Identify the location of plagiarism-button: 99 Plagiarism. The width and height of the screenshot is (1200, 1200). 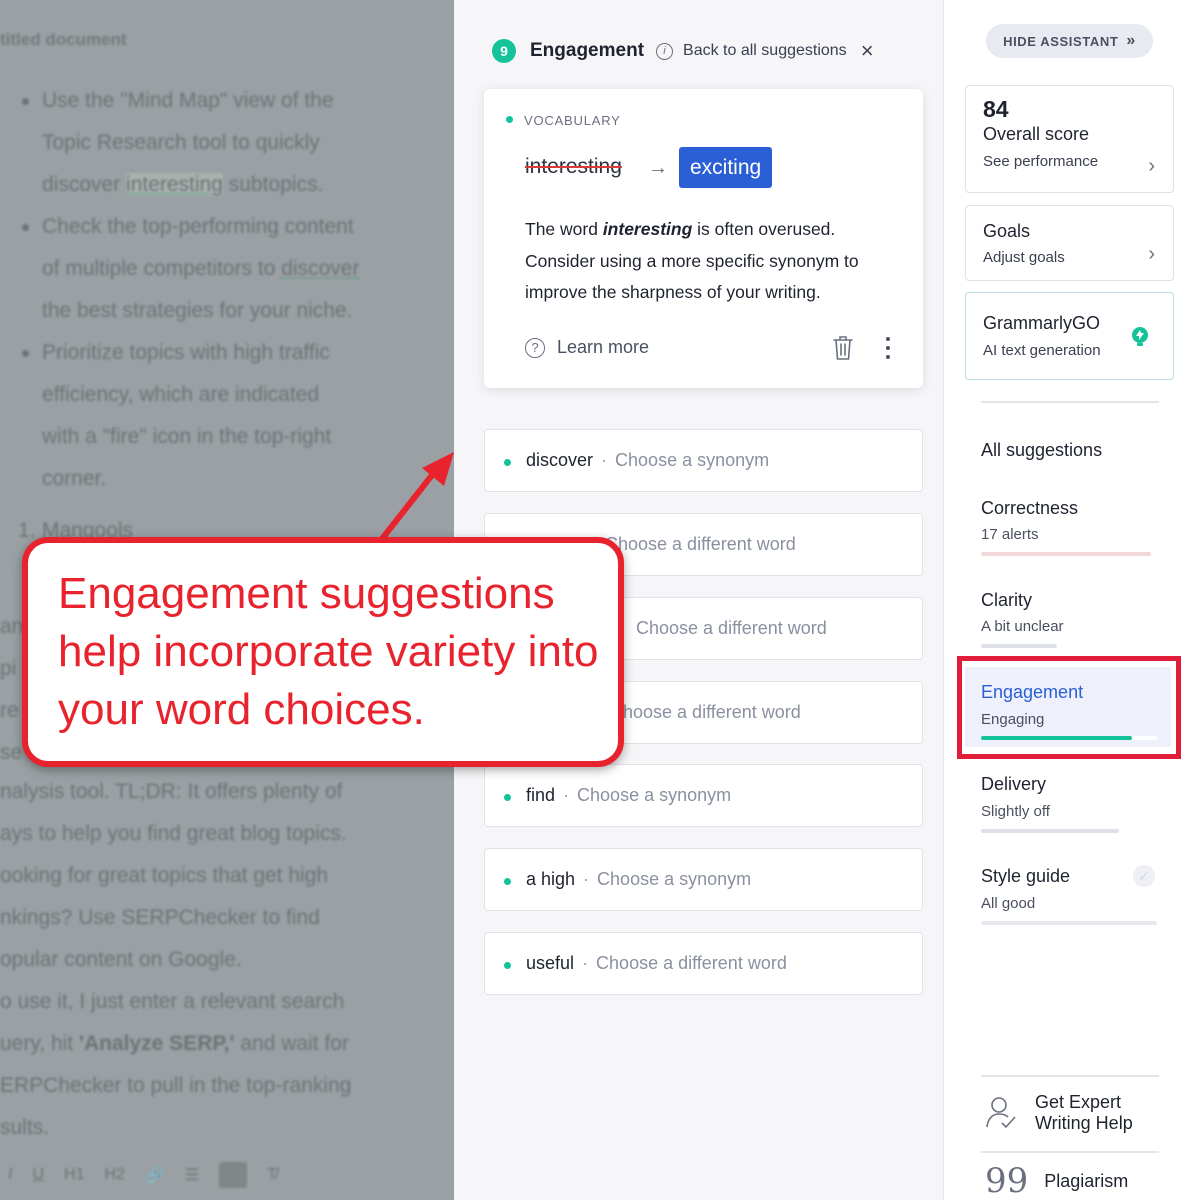
(1057, 1180).